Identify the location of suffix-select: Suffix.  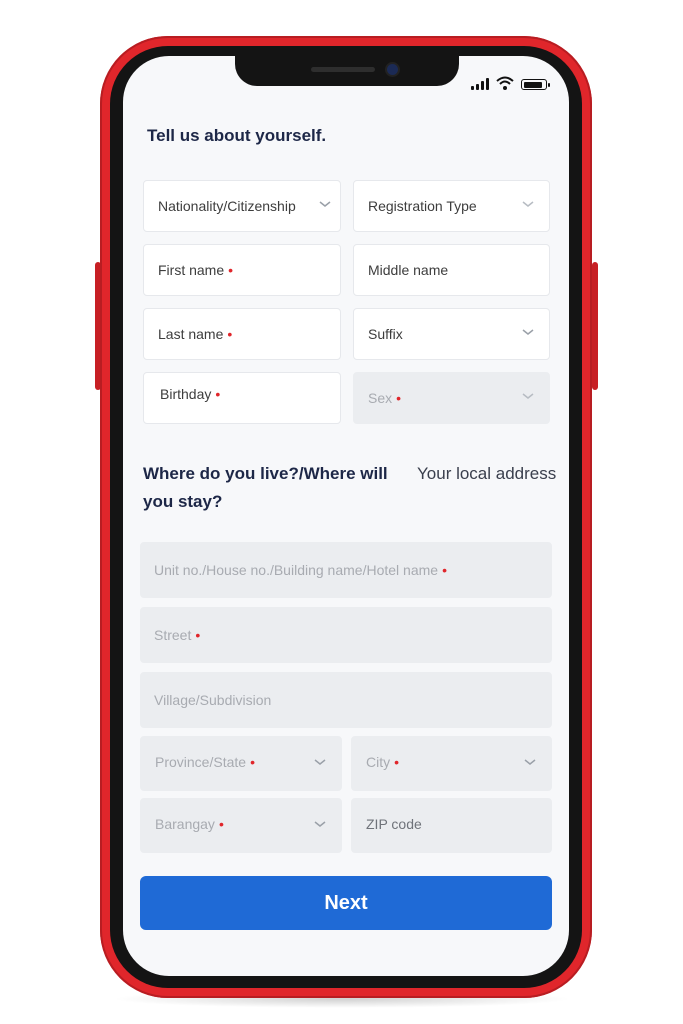
(451, 334).